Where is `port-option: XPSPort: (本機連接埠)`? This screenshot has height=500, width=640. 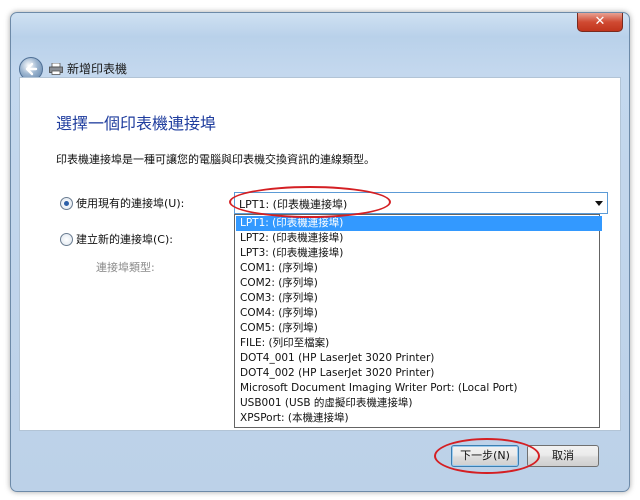
port-option: XPSPort: (本機連接埠) is located at coordinates (419, 418).